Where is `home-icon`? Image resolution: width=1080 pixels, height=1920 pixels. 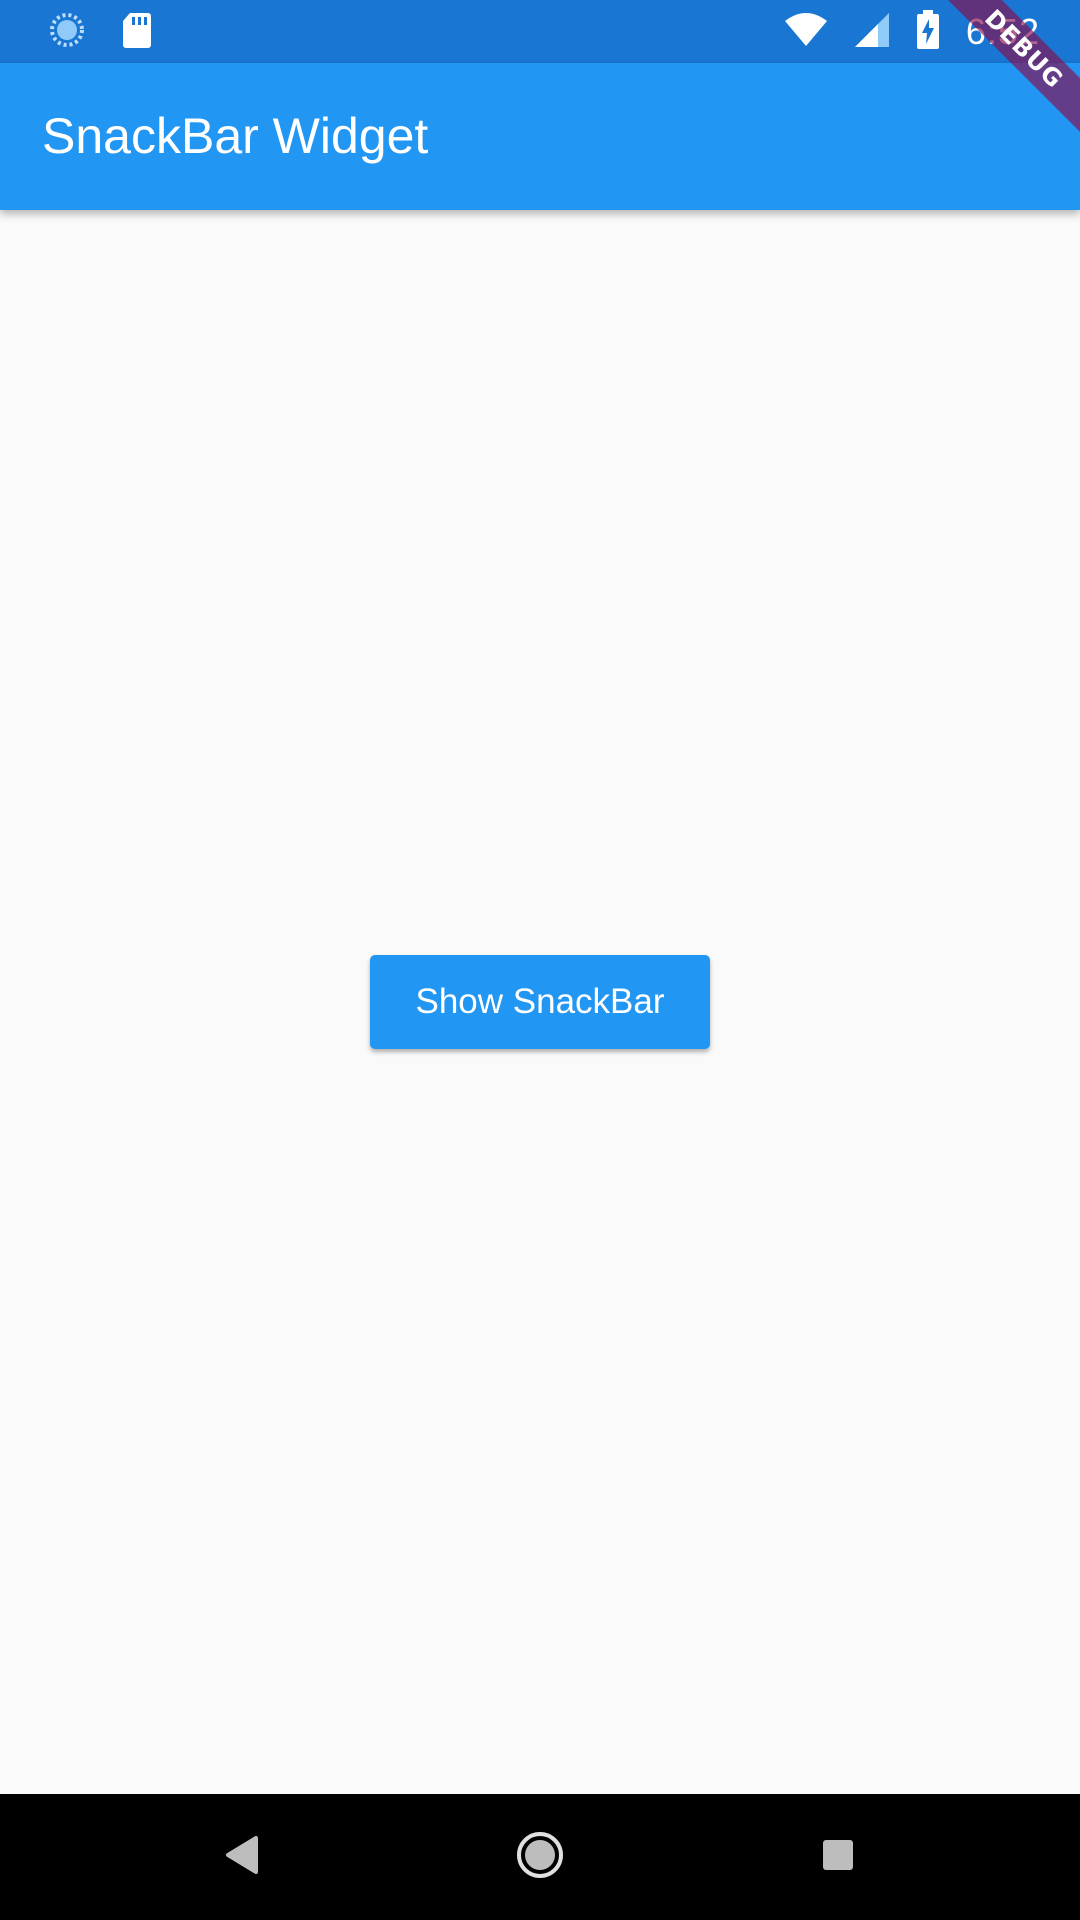
home-icon is located at coordinates (540, 1857).